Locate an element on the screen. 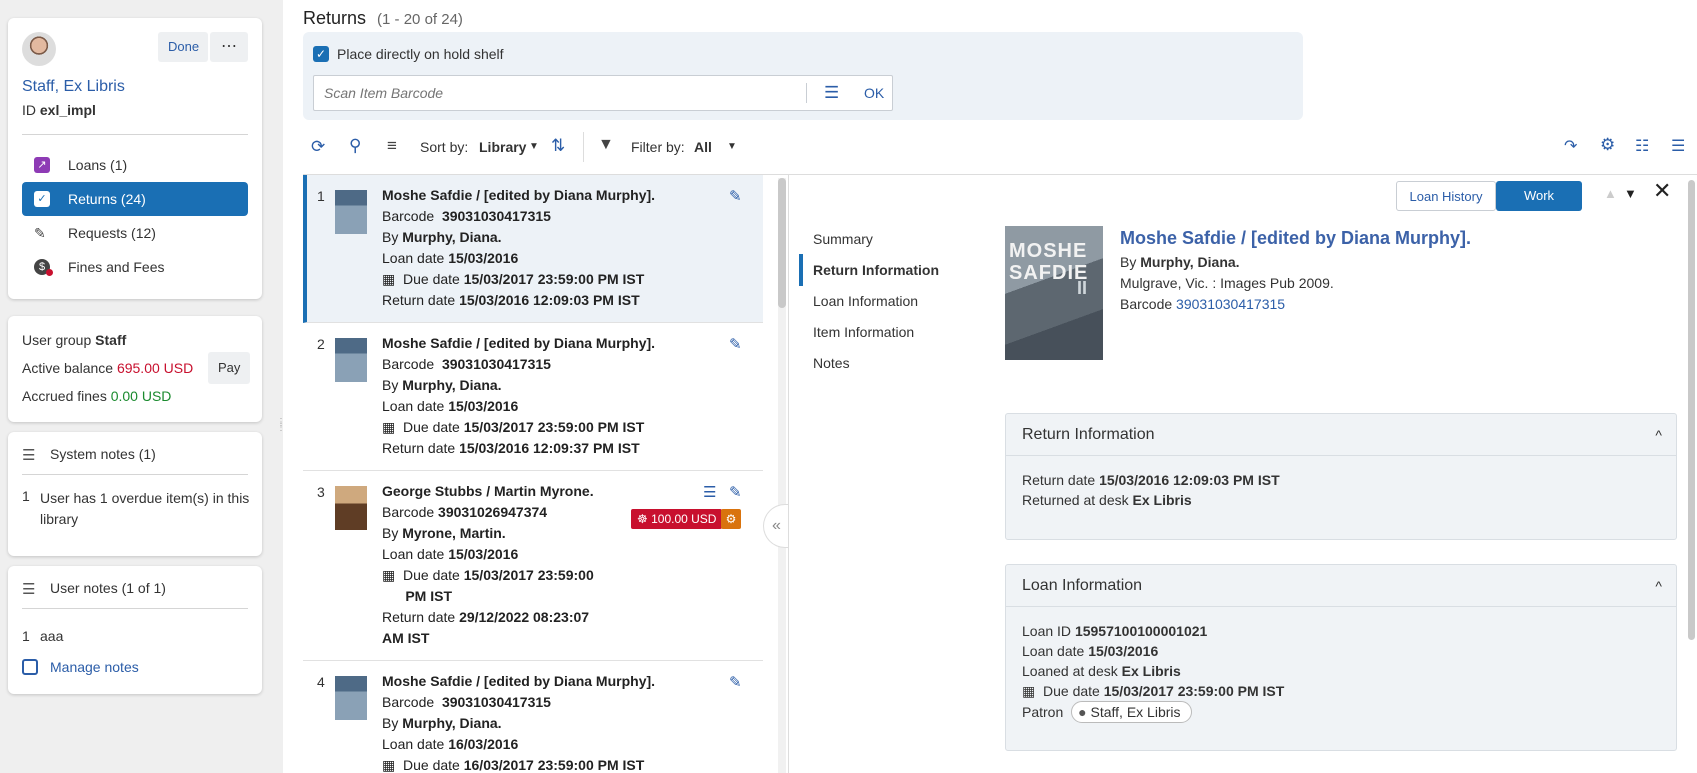  detail-title: Moshe Safdie / [edited by Diana Murphy]. is located at coordinates (1295, 238).